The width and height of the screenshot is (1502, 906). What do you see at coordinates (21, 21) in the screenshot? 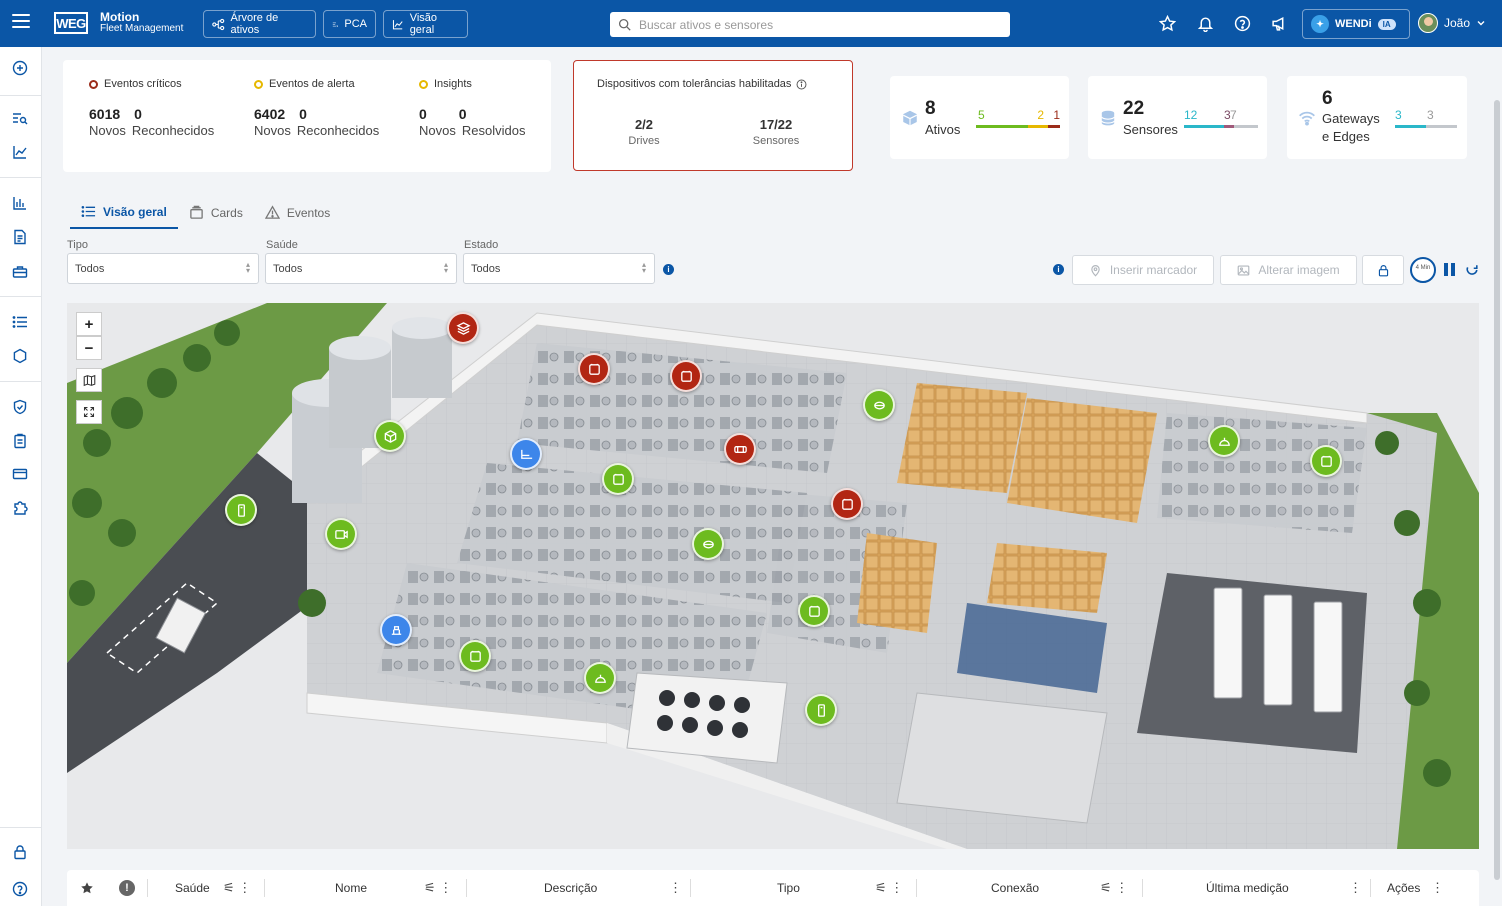
I see `menu-icon` at bounding box center [21, 21].